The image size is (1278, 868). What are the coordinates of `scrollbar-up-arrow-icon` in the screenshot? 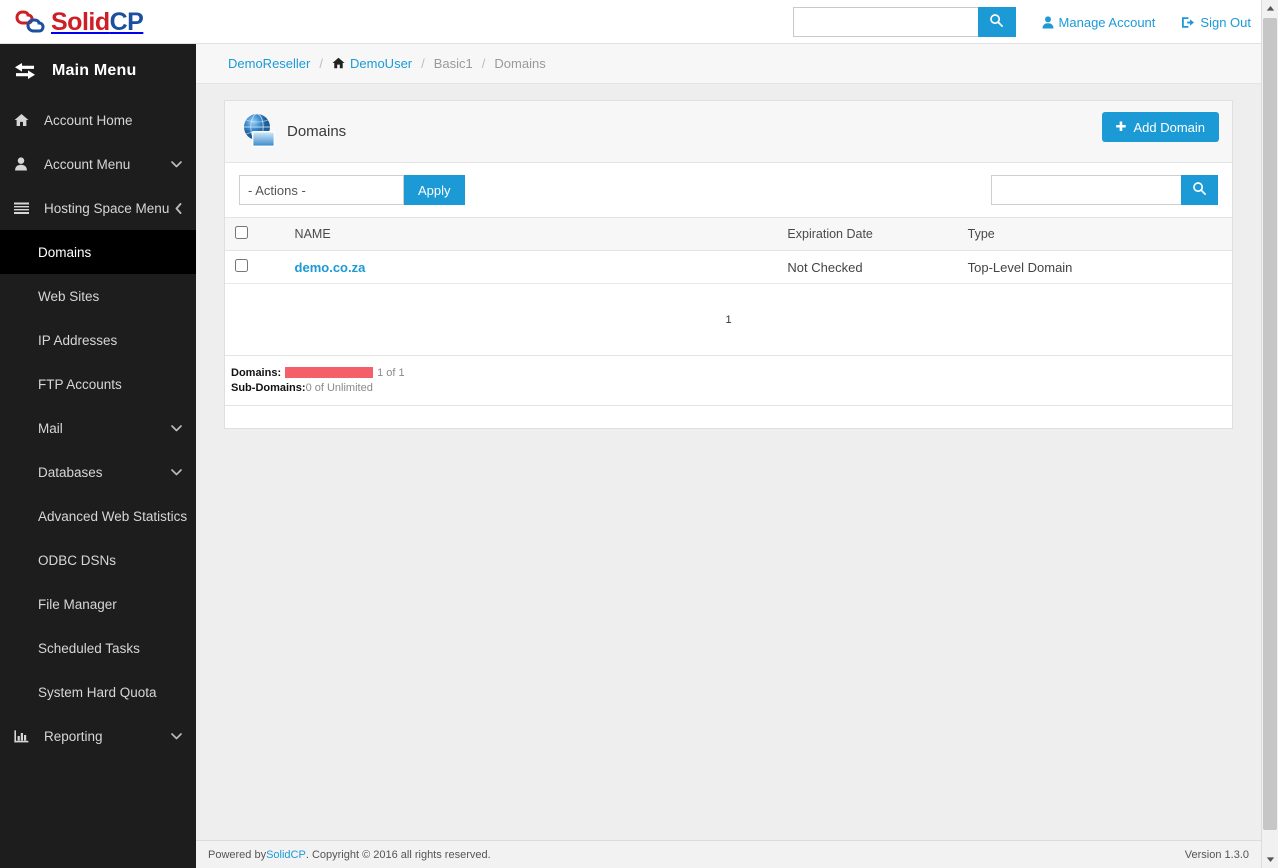 It's located at (1270, 8).